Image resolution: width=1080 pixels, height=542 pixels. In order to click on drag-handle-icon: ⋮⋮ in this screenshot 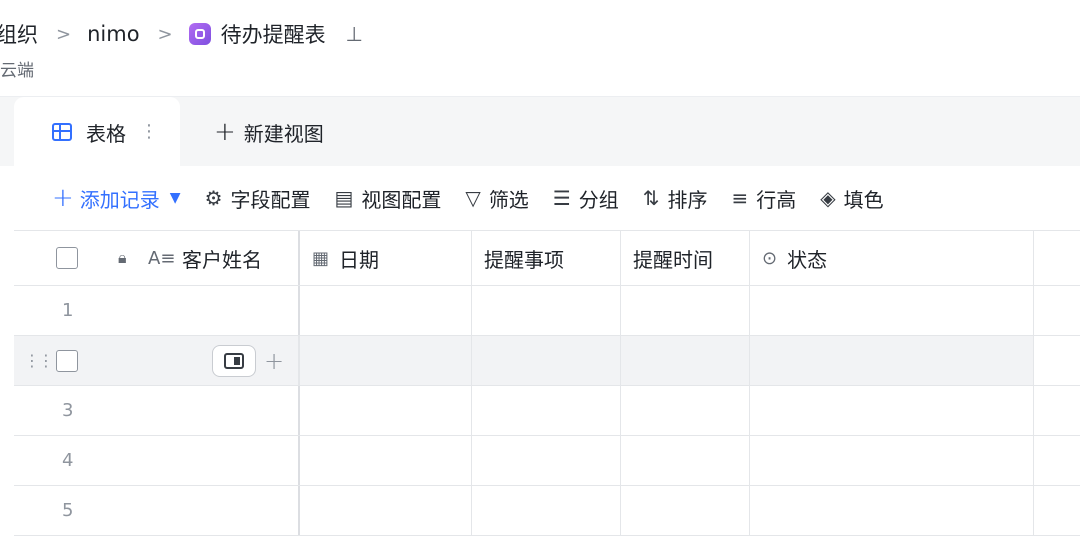, I will do `click(39, 360)`.